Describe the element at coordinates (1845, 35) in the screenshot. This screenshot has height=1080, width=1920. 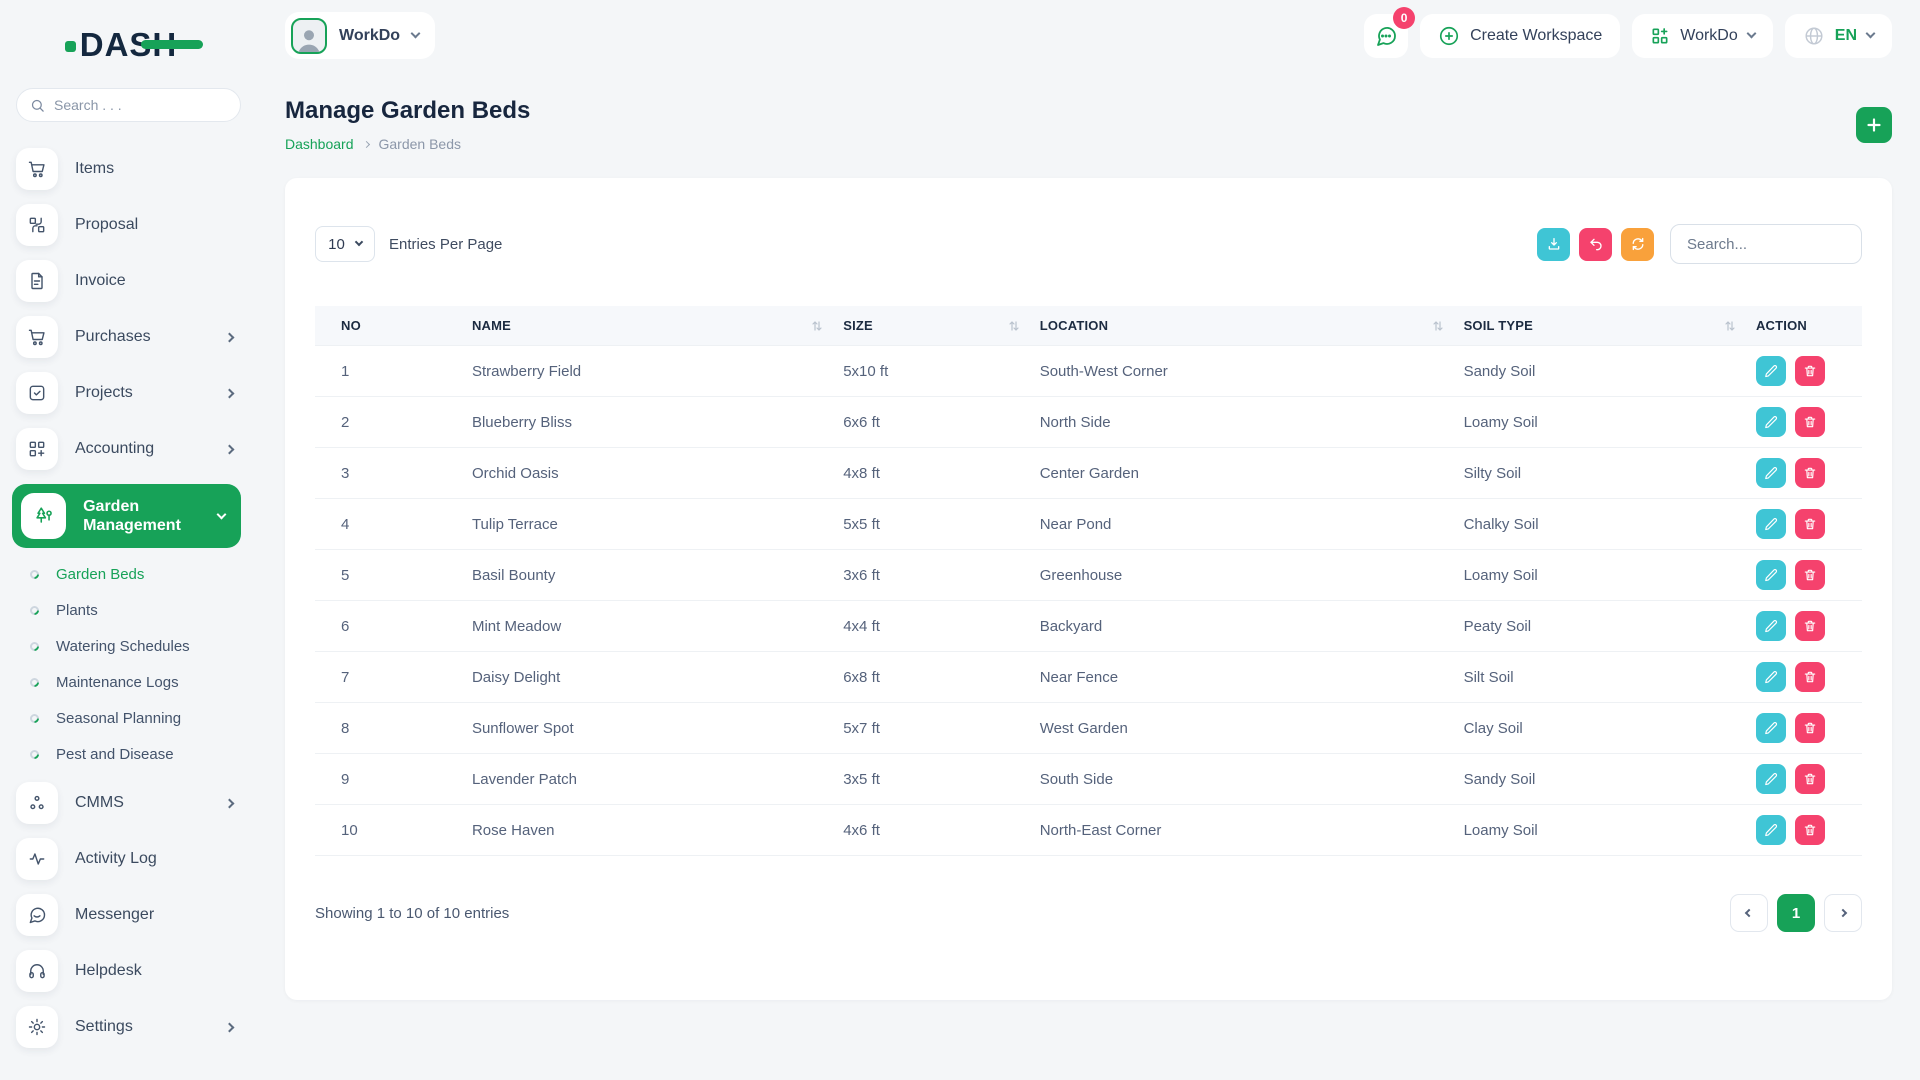
I see `language-label: EN` at that location.